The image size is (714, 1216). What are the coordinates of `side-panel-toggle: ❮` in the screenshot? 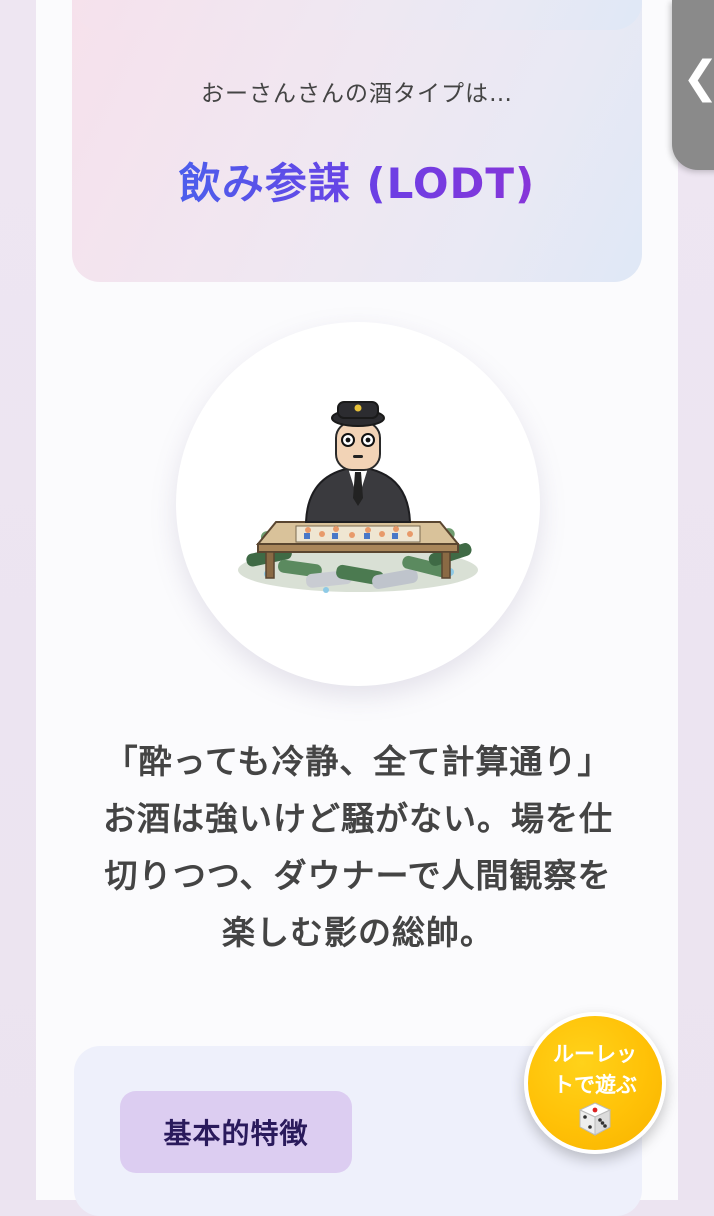 It's located at (693, 85).